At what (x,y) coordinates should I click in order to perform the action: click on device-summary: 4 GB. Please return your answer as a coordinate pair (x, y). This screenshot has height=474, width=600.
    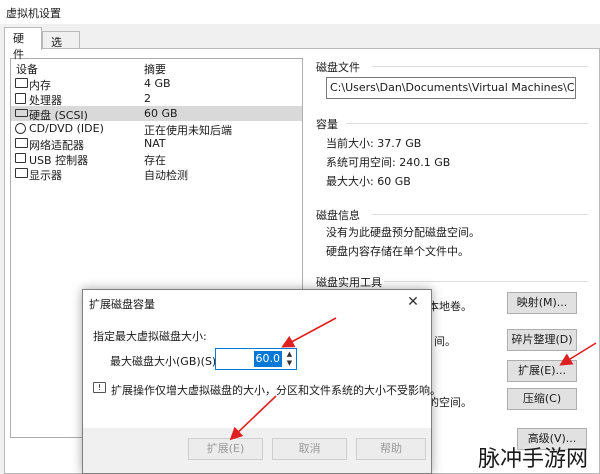
    Looking at the image, I should click on (157, 83).